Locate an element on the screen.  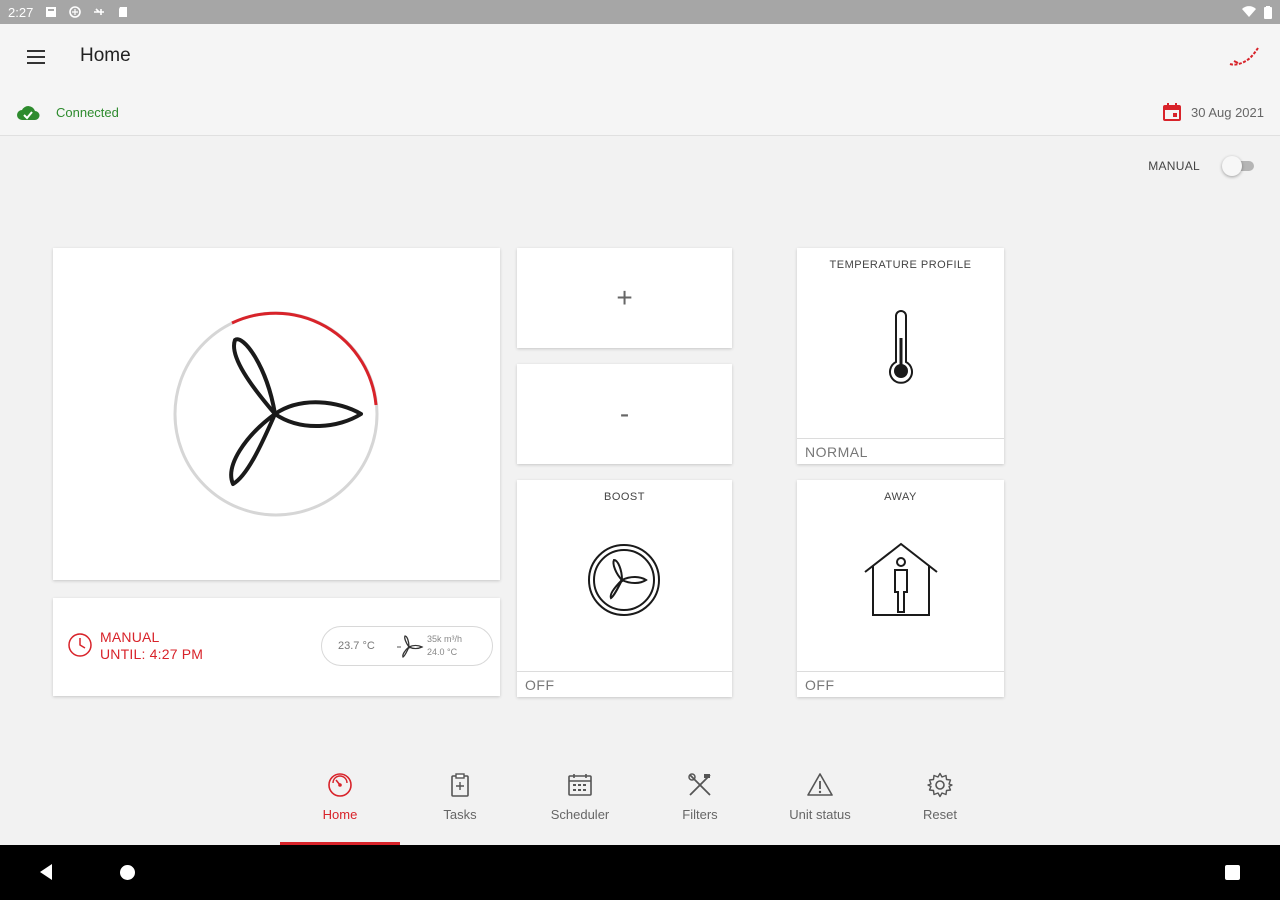
nav-home-label: Home is located at coordinates (340, 814).